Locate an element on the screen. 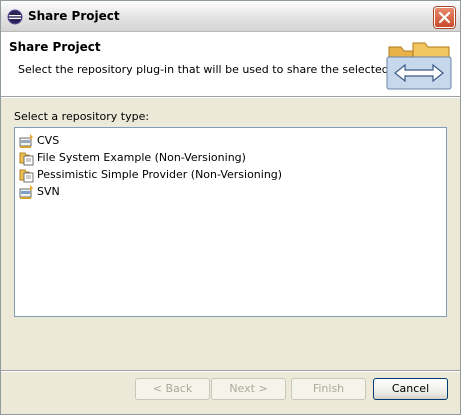  cancel-button: Cancel is located at coordinates (410, 389).